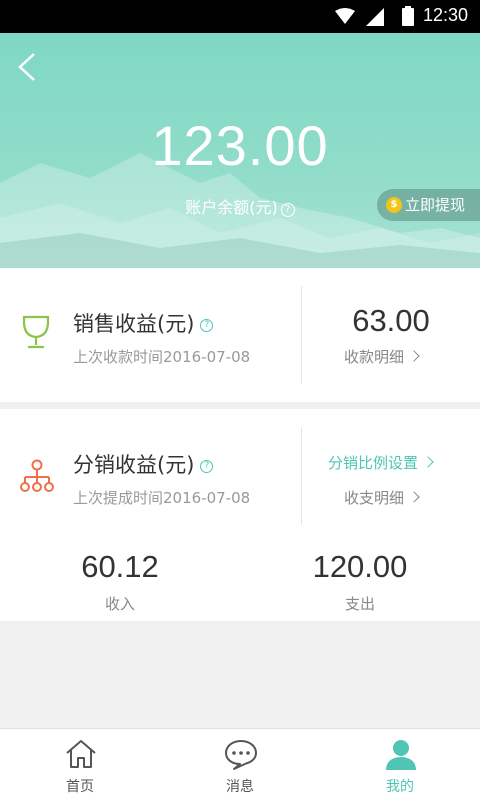  Describe the element at coordinates (374, 357) in the screenshot. I see `sales-detail-label: 收款明细` at that location.